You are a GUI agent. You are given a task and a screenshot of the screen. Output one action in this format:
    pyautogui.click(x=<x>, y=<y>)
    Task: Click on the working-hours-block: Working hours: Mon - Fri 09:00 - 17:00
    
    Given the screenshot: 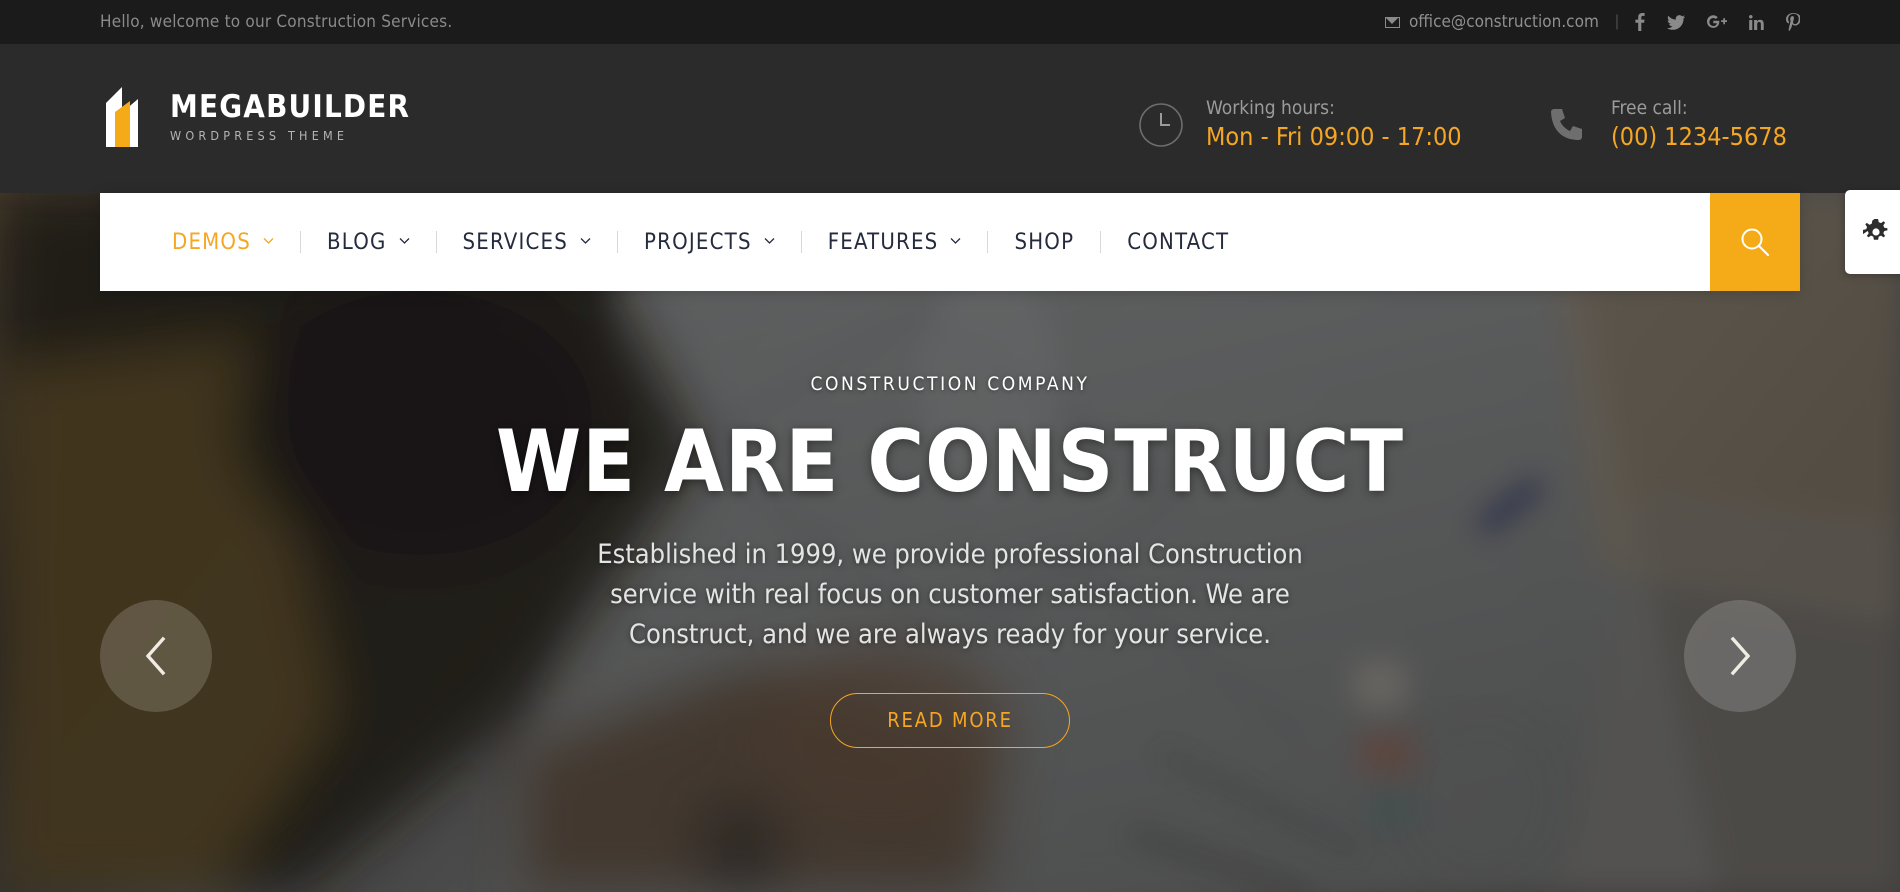 What is the action you would take?
    pyautogui.click(x=1300, y=125)
    